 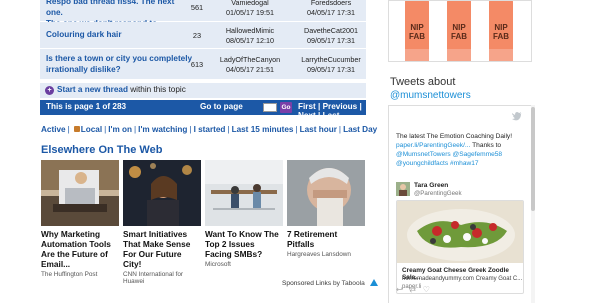 What do you see at coordinates (203, 90) in the screenshot?
I see `start-thread-row: + Start a new thread within this topic` at bounding box center [203, 90].